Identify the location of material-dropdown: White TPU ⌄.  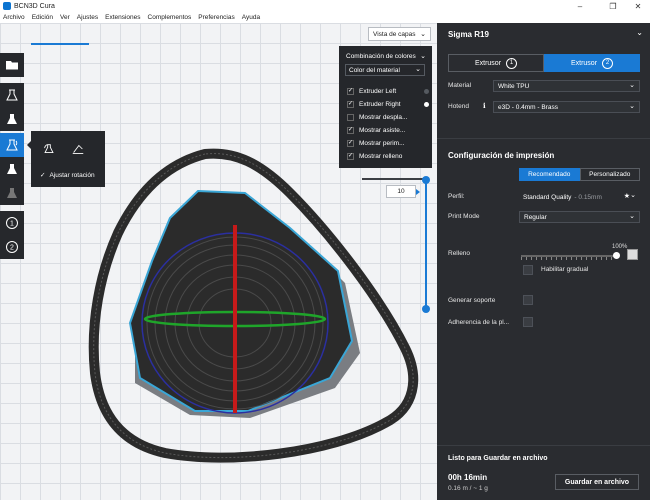
(566, 86).